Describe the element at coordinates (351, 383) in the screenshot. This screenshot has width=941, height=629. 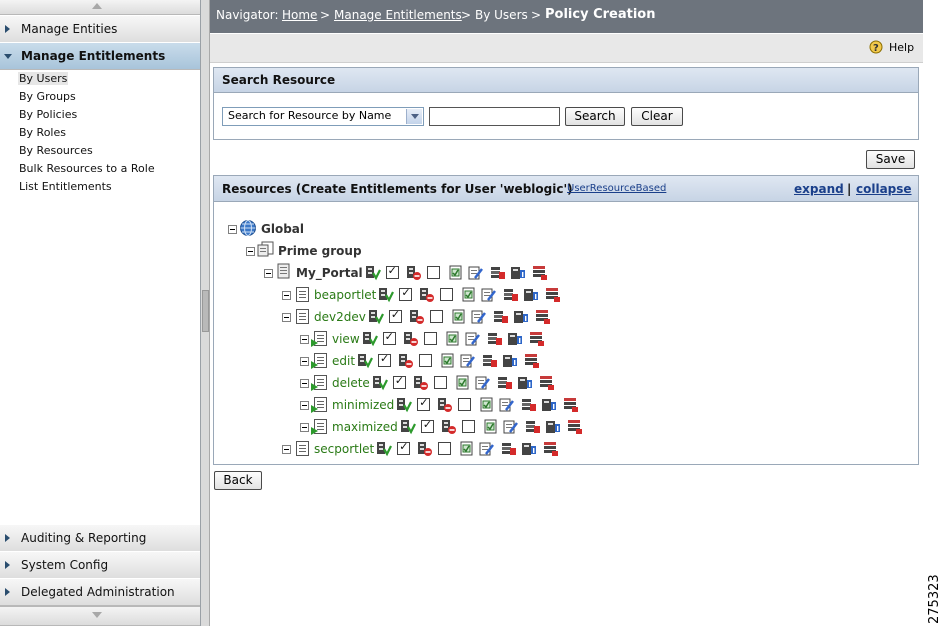
I see `tree-node-label: delete` at that location.